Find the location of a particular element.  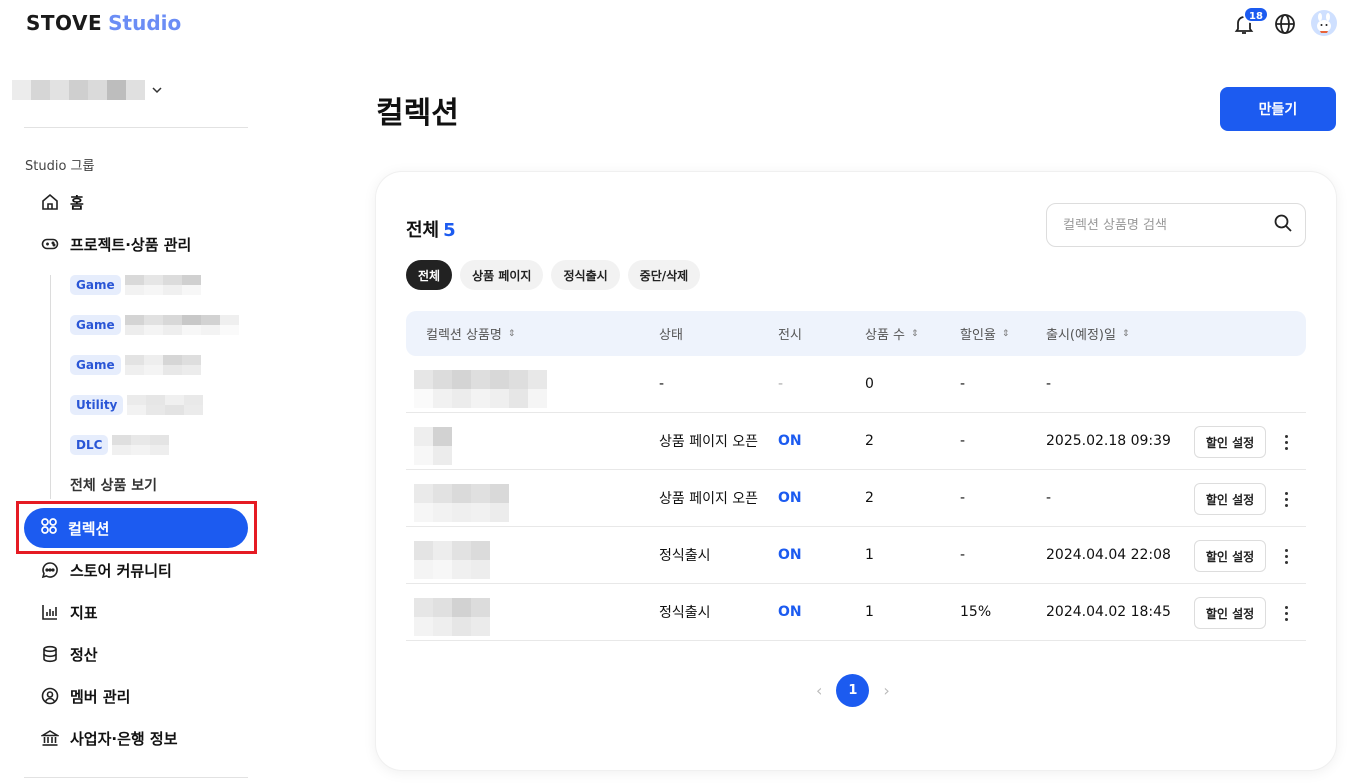

sidebar-item-business: 사업자·은행 정보 is located at coordinates (109, 738).